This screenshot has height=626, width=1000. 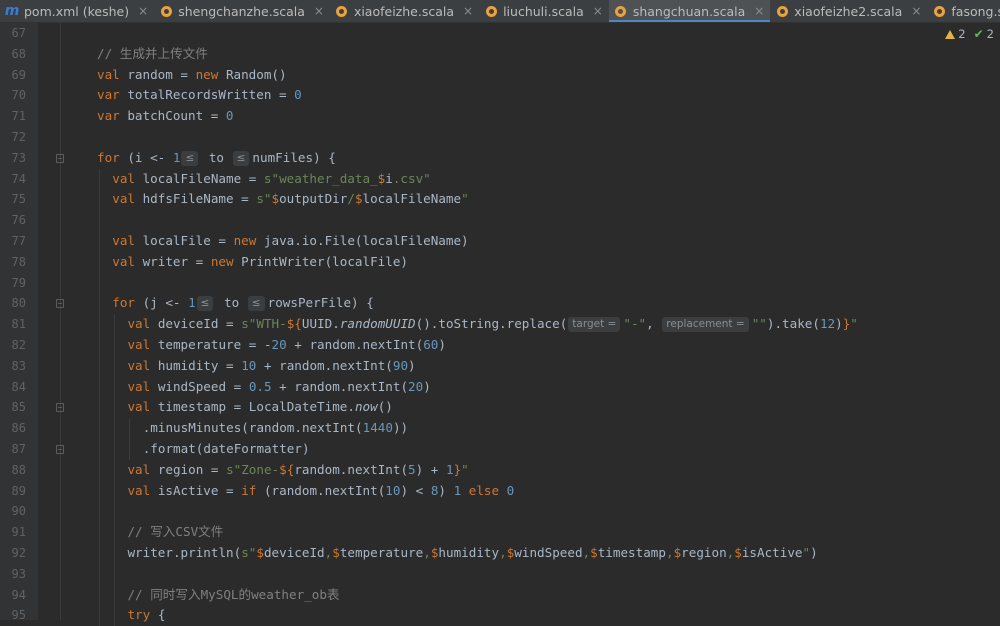 I want to click on code-content: val timestamp = LocalDateTime.now(), so click(x=259, y=407).